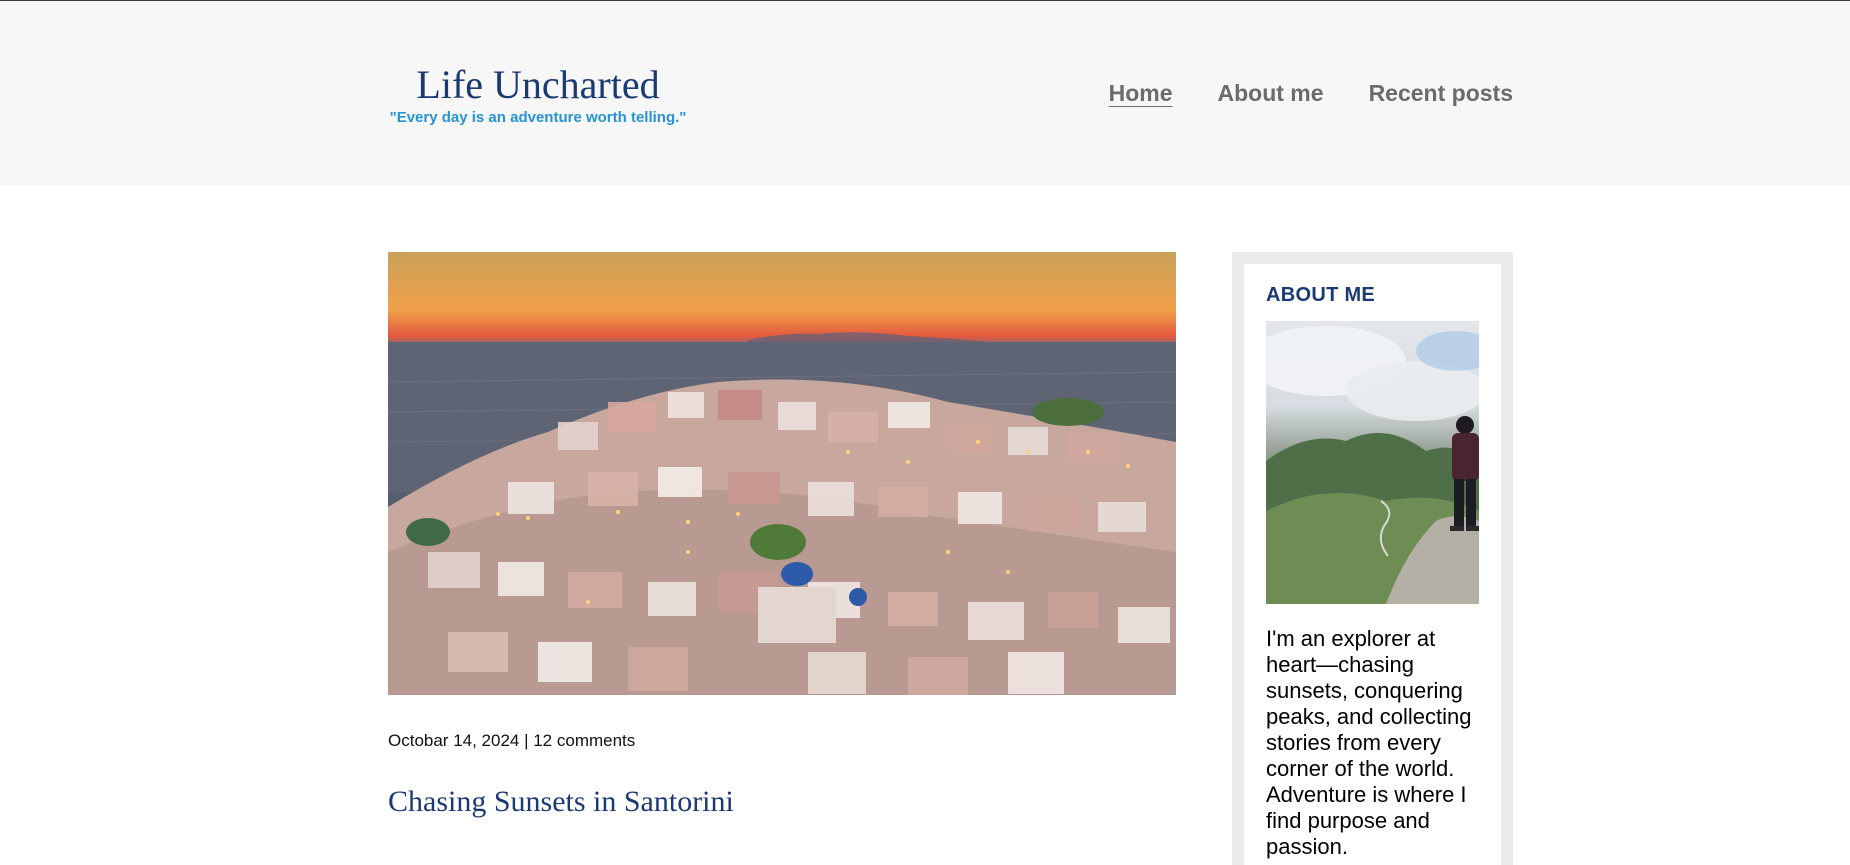 The width and height of the screenshot is (1850, 865). I want to click on site-title: Life Uncharted, so click(538, 85).